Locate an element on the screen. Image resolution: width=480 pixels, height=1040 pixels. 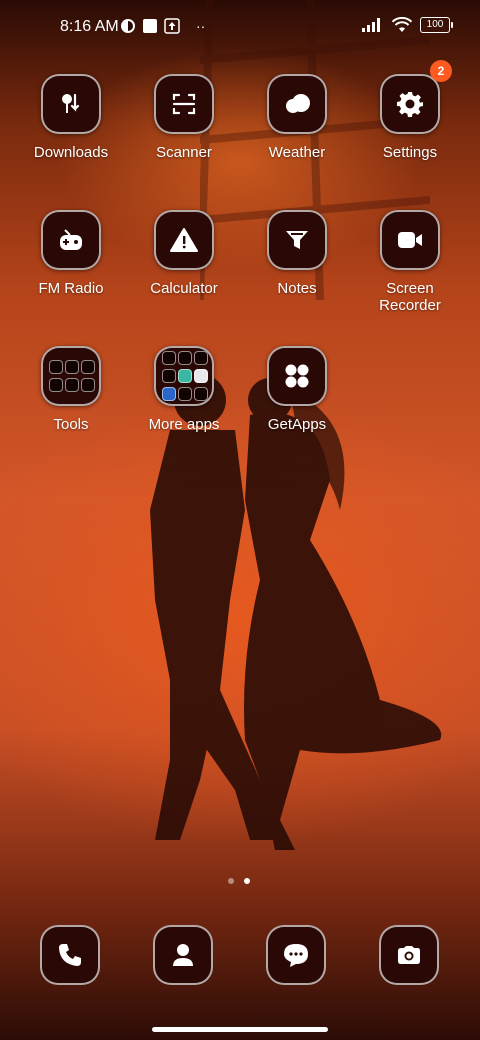
app-weather: Weather is located at coordinates (297, 117).